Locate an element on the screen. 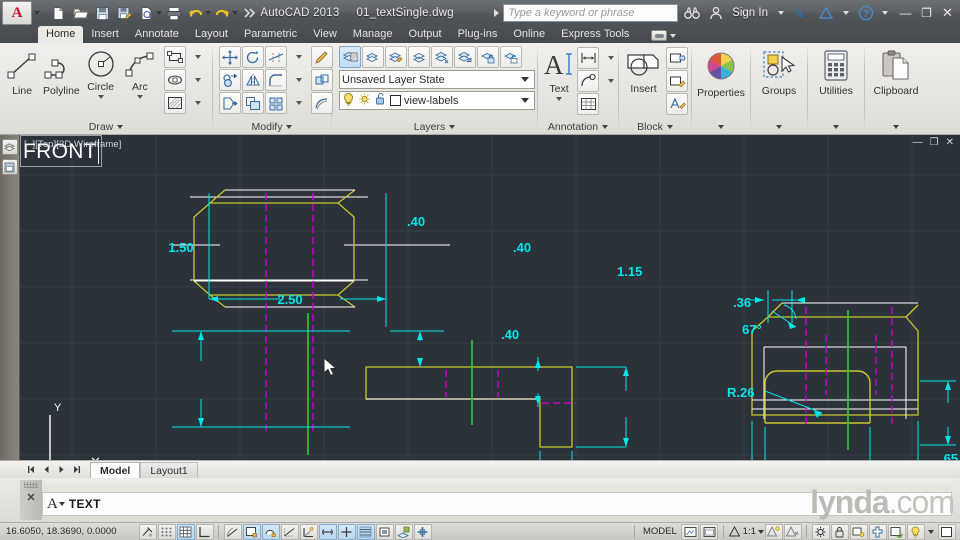  draw-hatch-caret is located at coordinates (198, 103).